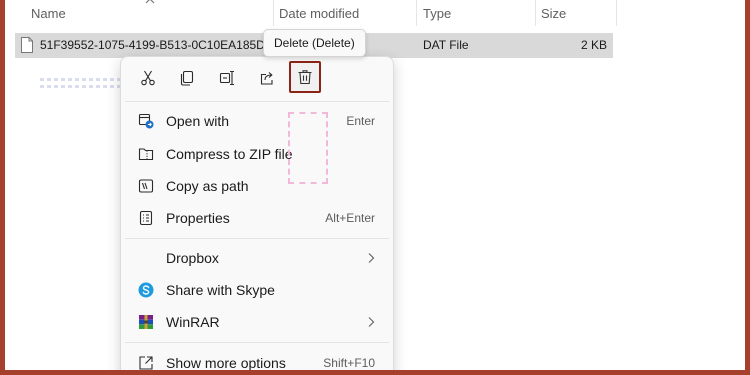 This screenshot has height=375, width=750. I want to click on delete-button, so click(305, 77).